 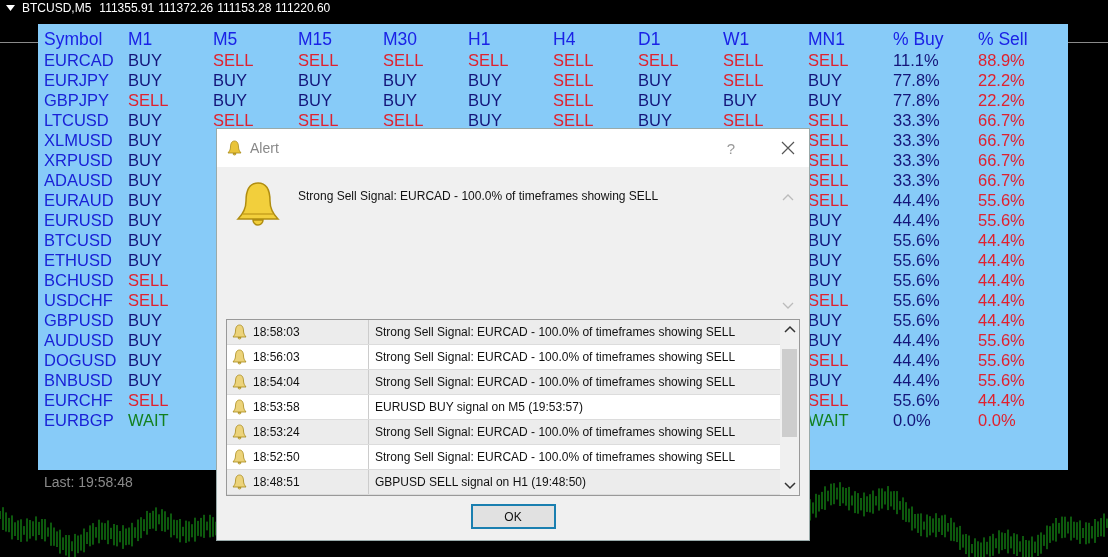 I want to click on table-cell: LTCUSD, so click(x=76, y=120).